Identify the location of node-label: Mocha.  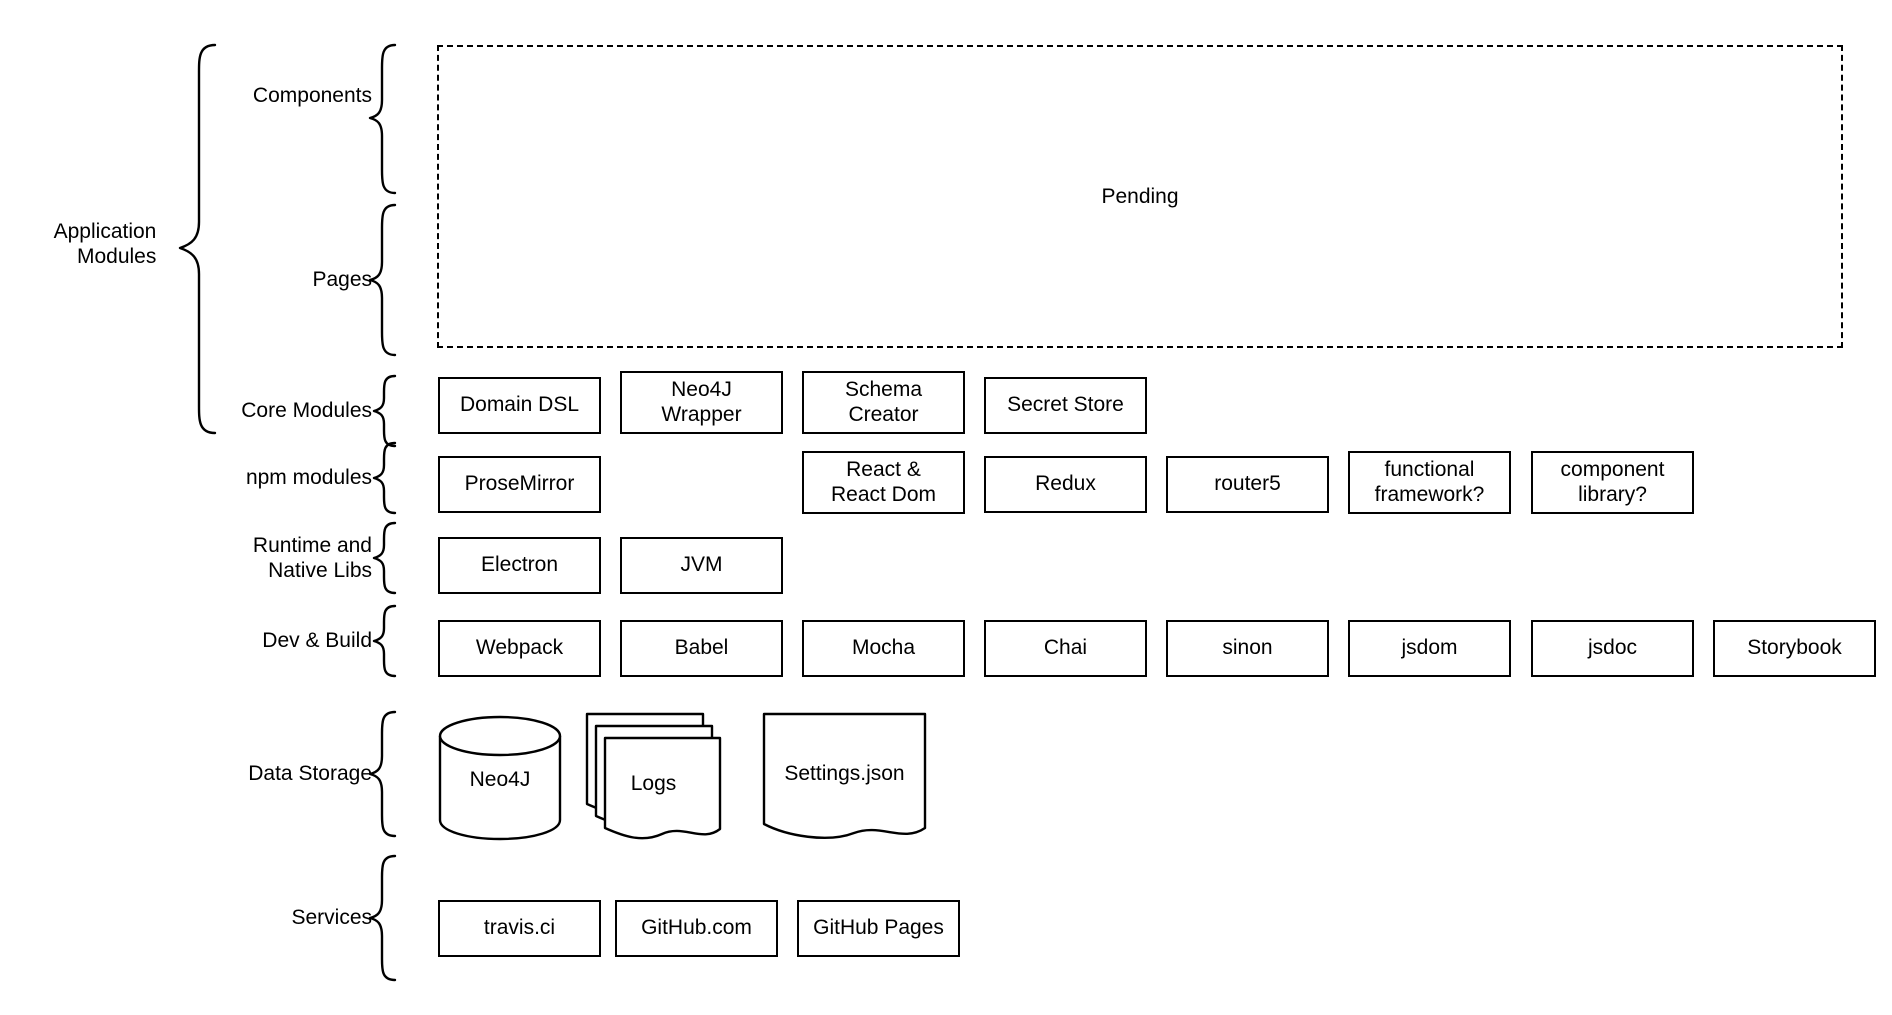
(883, 648).